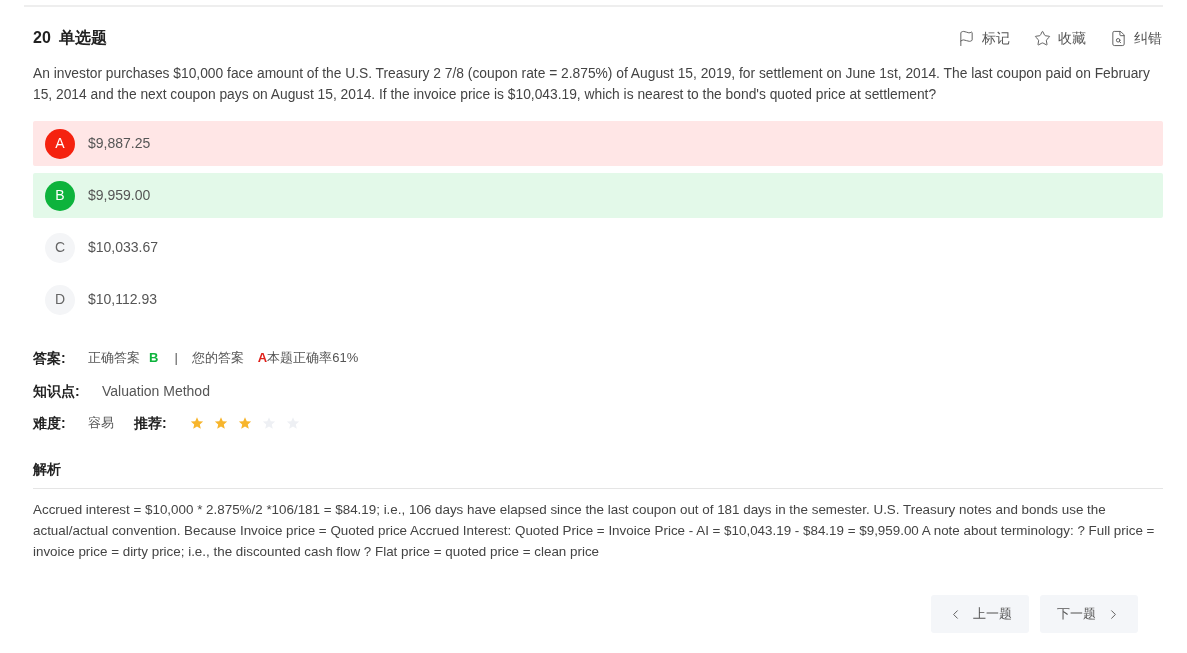  What do you see at coordinates (598, 143) in the screenshot?
I see `answer-option: A $9,887.25` at bounding box center [598, 143].